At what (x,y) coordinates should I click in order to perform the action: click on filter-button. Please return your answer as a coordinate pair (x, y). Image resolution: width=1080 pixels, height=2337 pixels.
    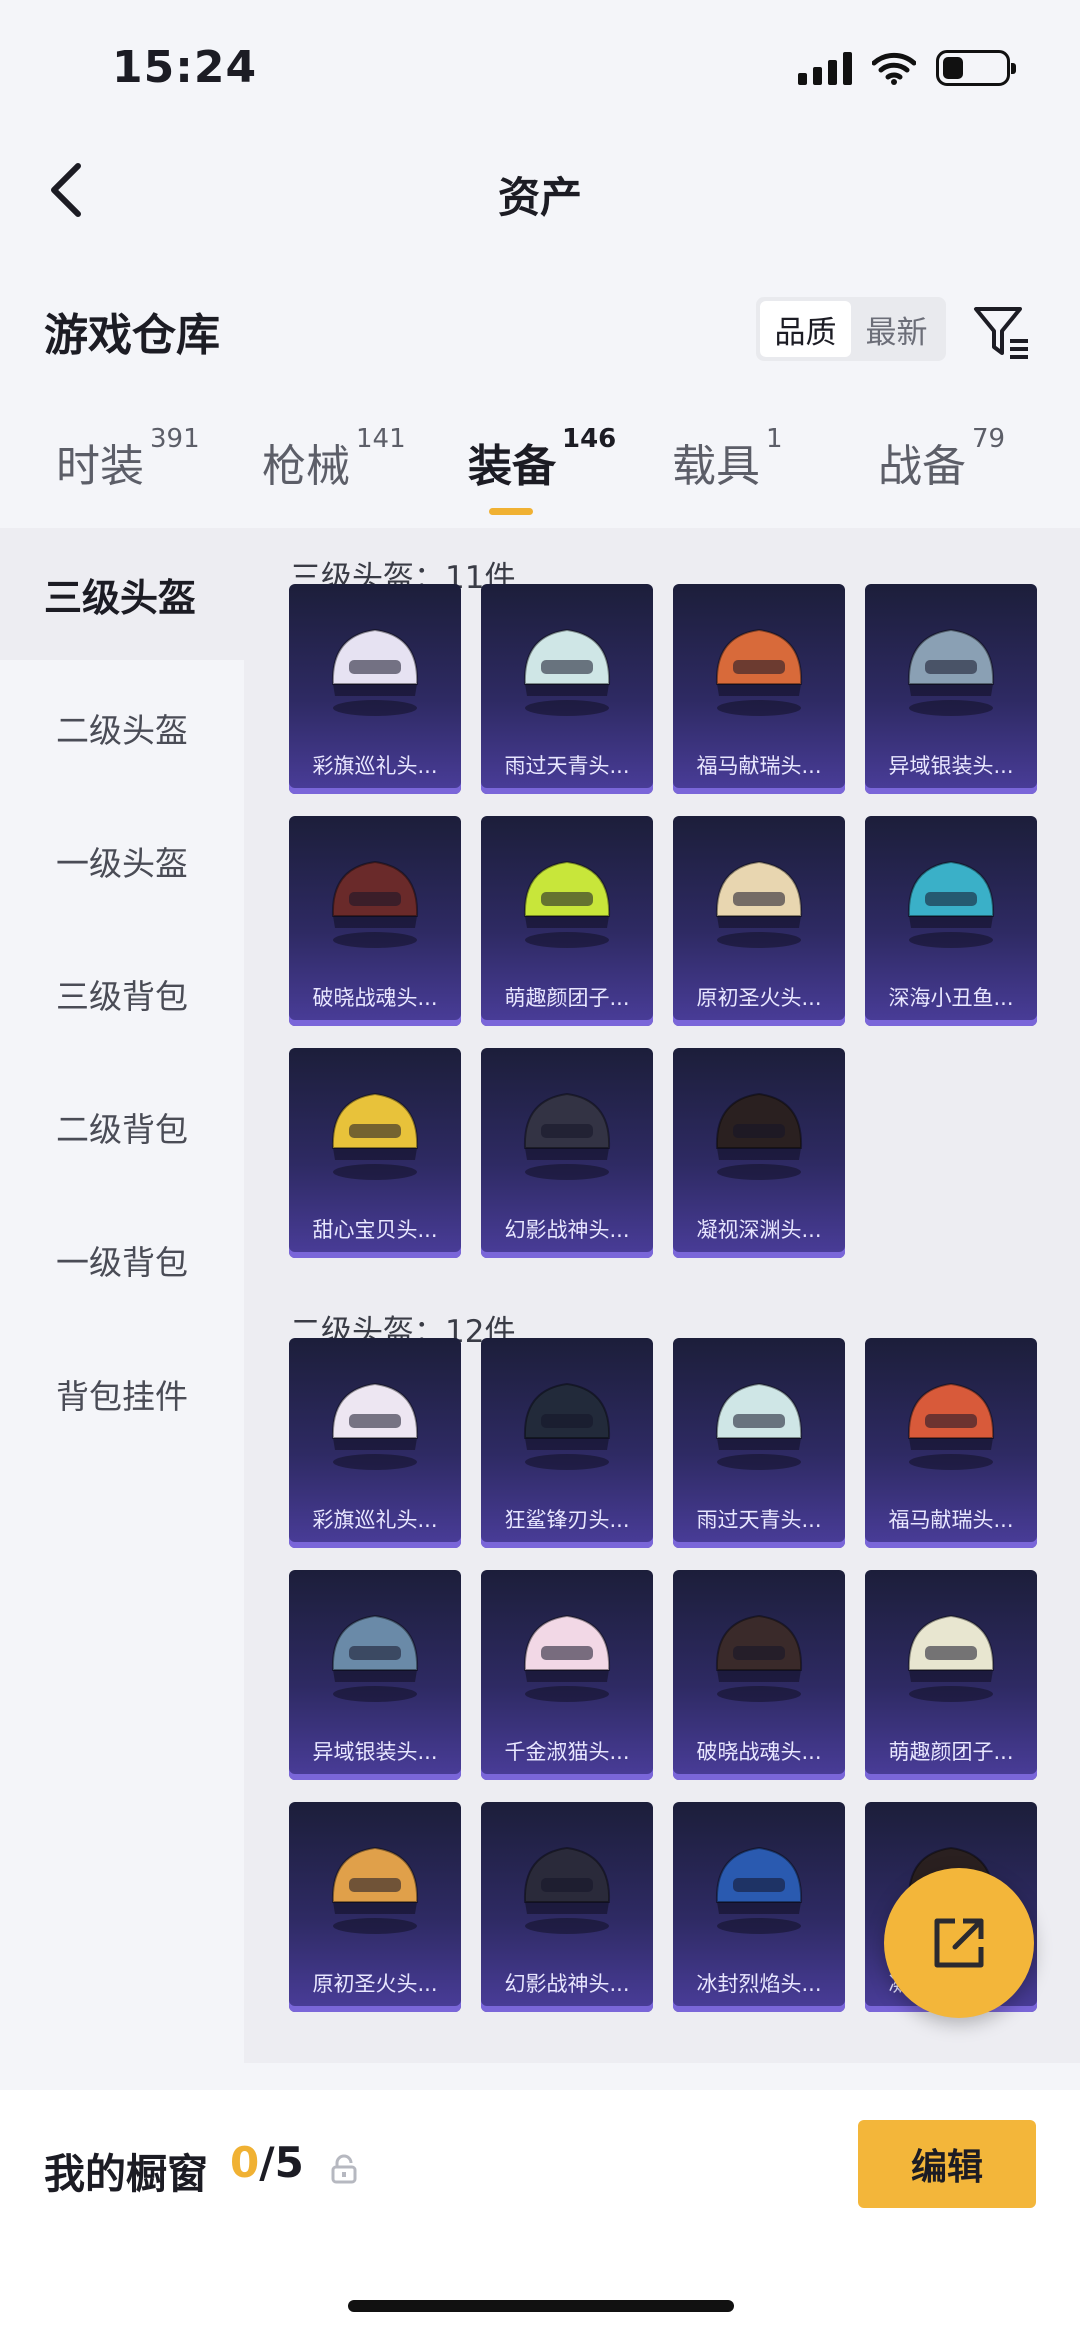
    Looking at the image, I should click on (1002, 331).